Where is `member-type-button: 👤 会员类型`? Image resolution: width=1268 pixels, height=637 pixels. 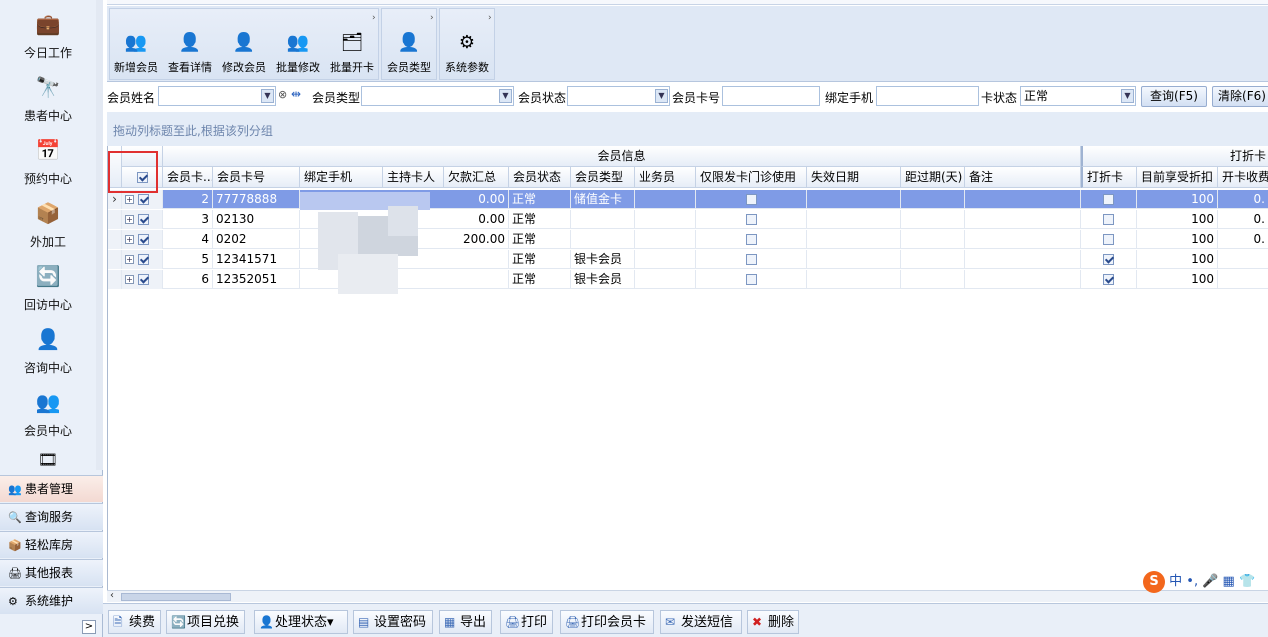
member-type-button: 👤 会员类型 is located at coordinates (409, 52).